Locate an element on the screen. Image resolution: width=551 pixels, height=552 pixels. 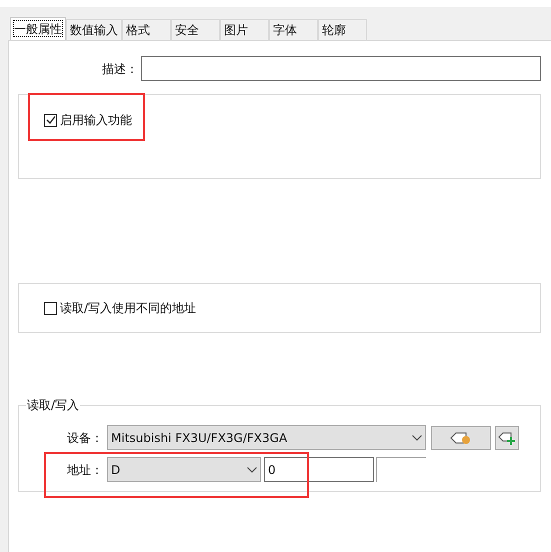
device-label: 设备： is located at coordinates (85, 438).